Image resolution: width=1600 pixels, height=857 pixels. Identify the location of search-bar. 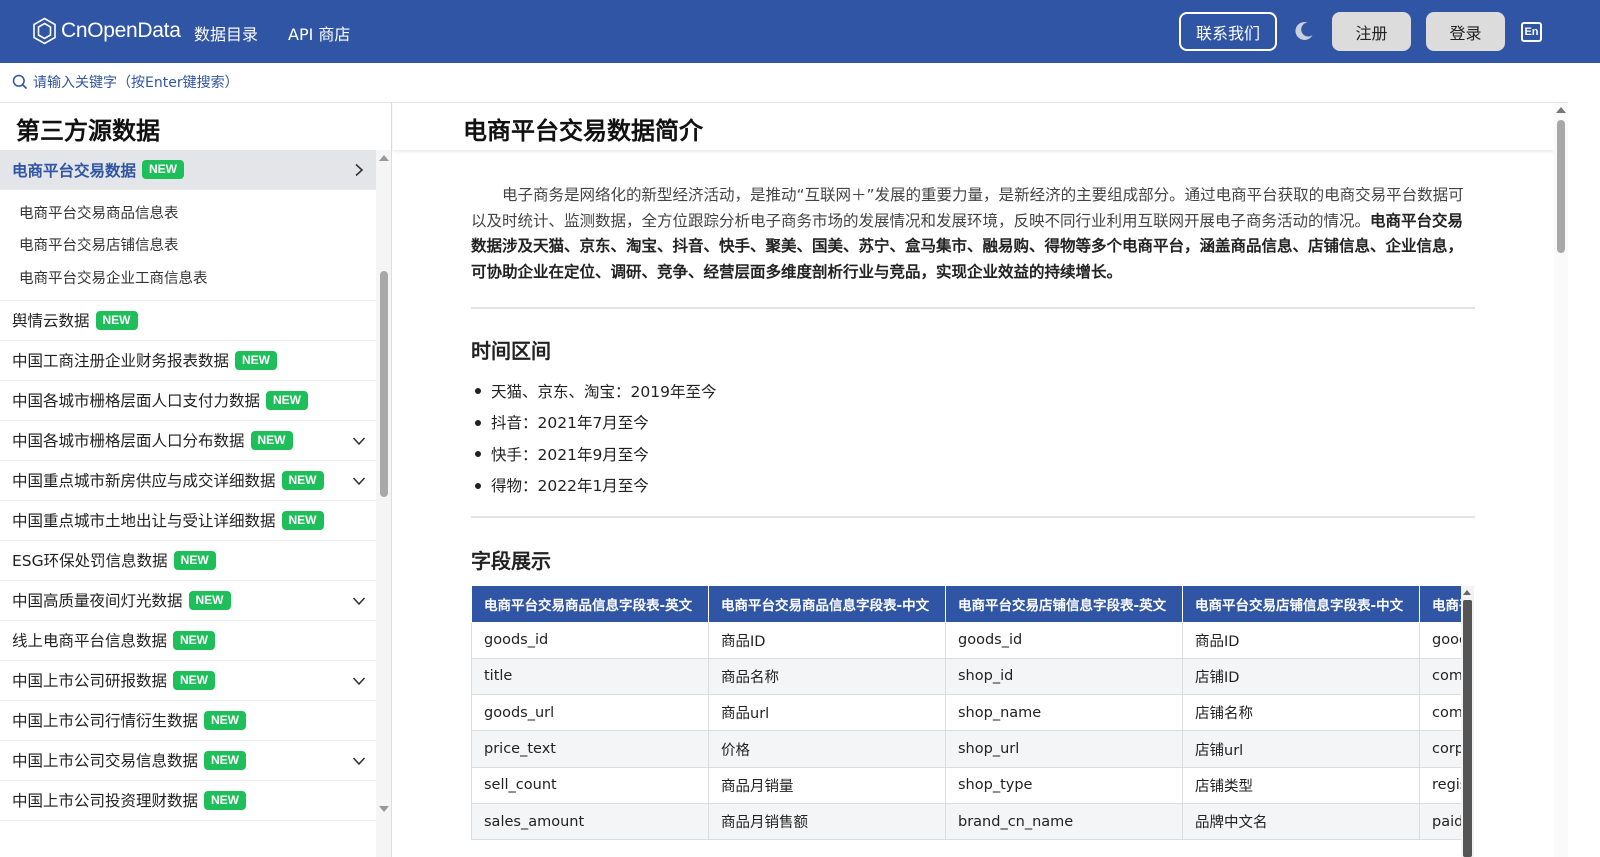
(800, 83).